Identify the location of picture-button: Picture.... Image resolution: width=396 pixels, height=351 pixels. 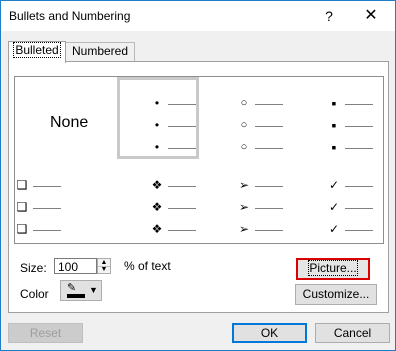
(333, 269).